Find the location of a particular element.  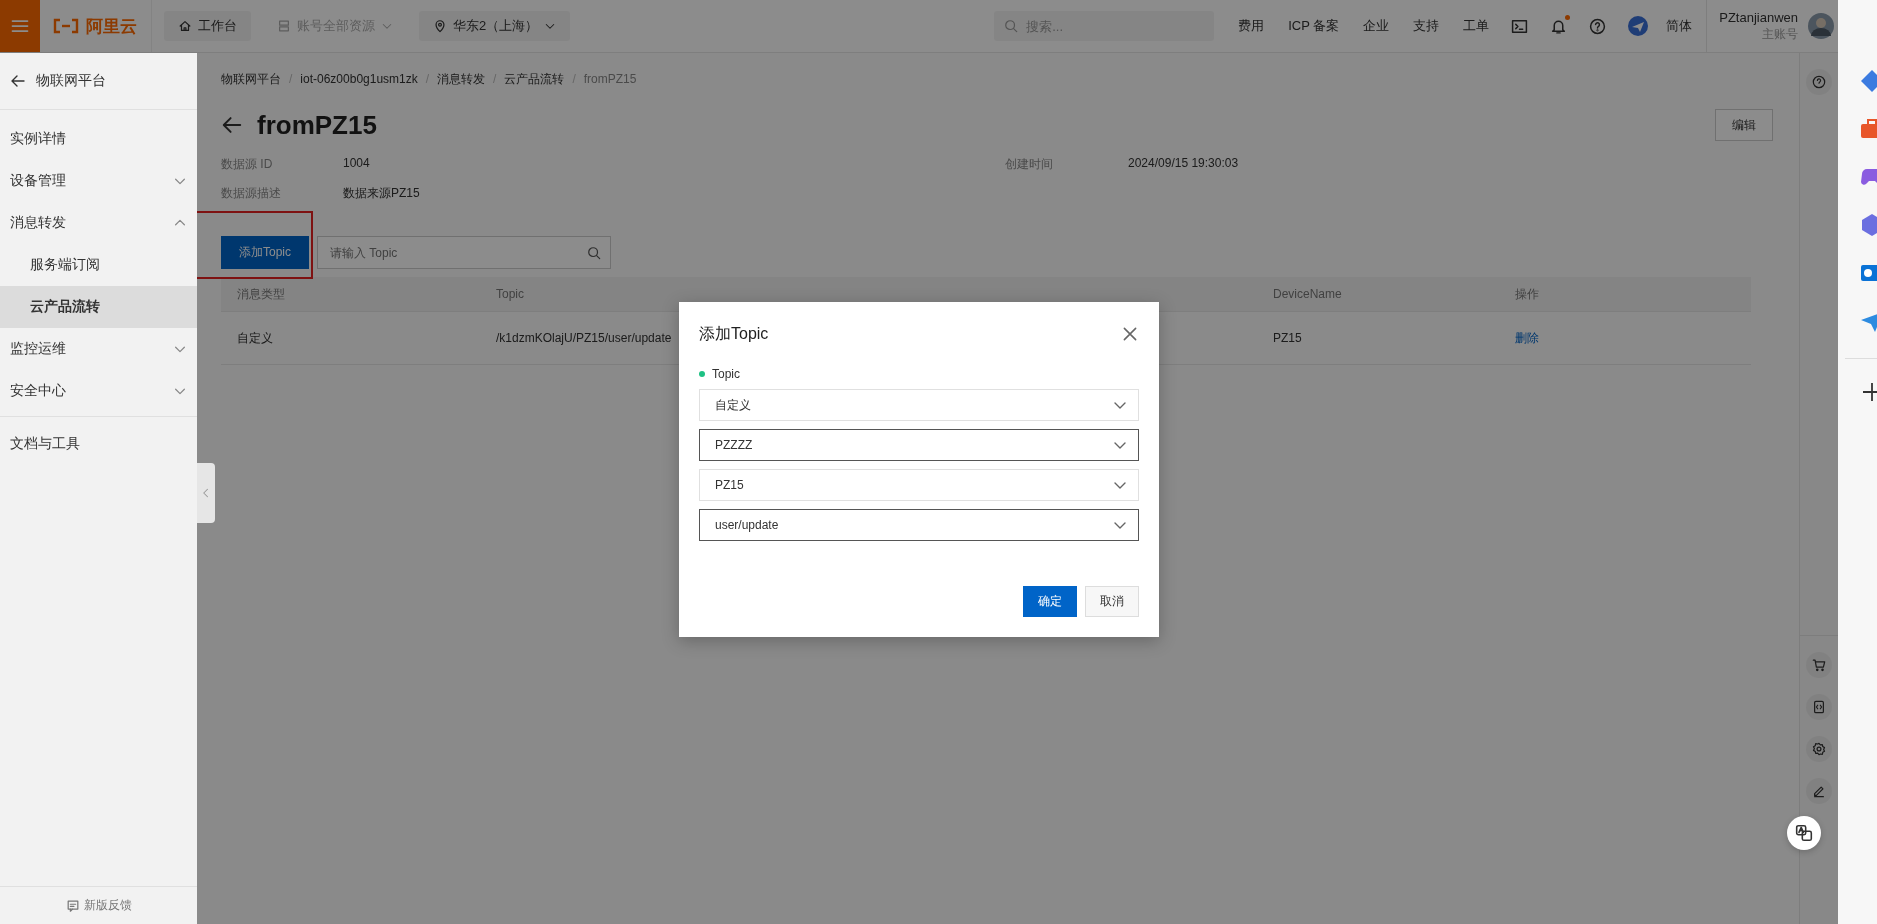

sidebar-group: 监控运维 is located at coordinates (98, 349).